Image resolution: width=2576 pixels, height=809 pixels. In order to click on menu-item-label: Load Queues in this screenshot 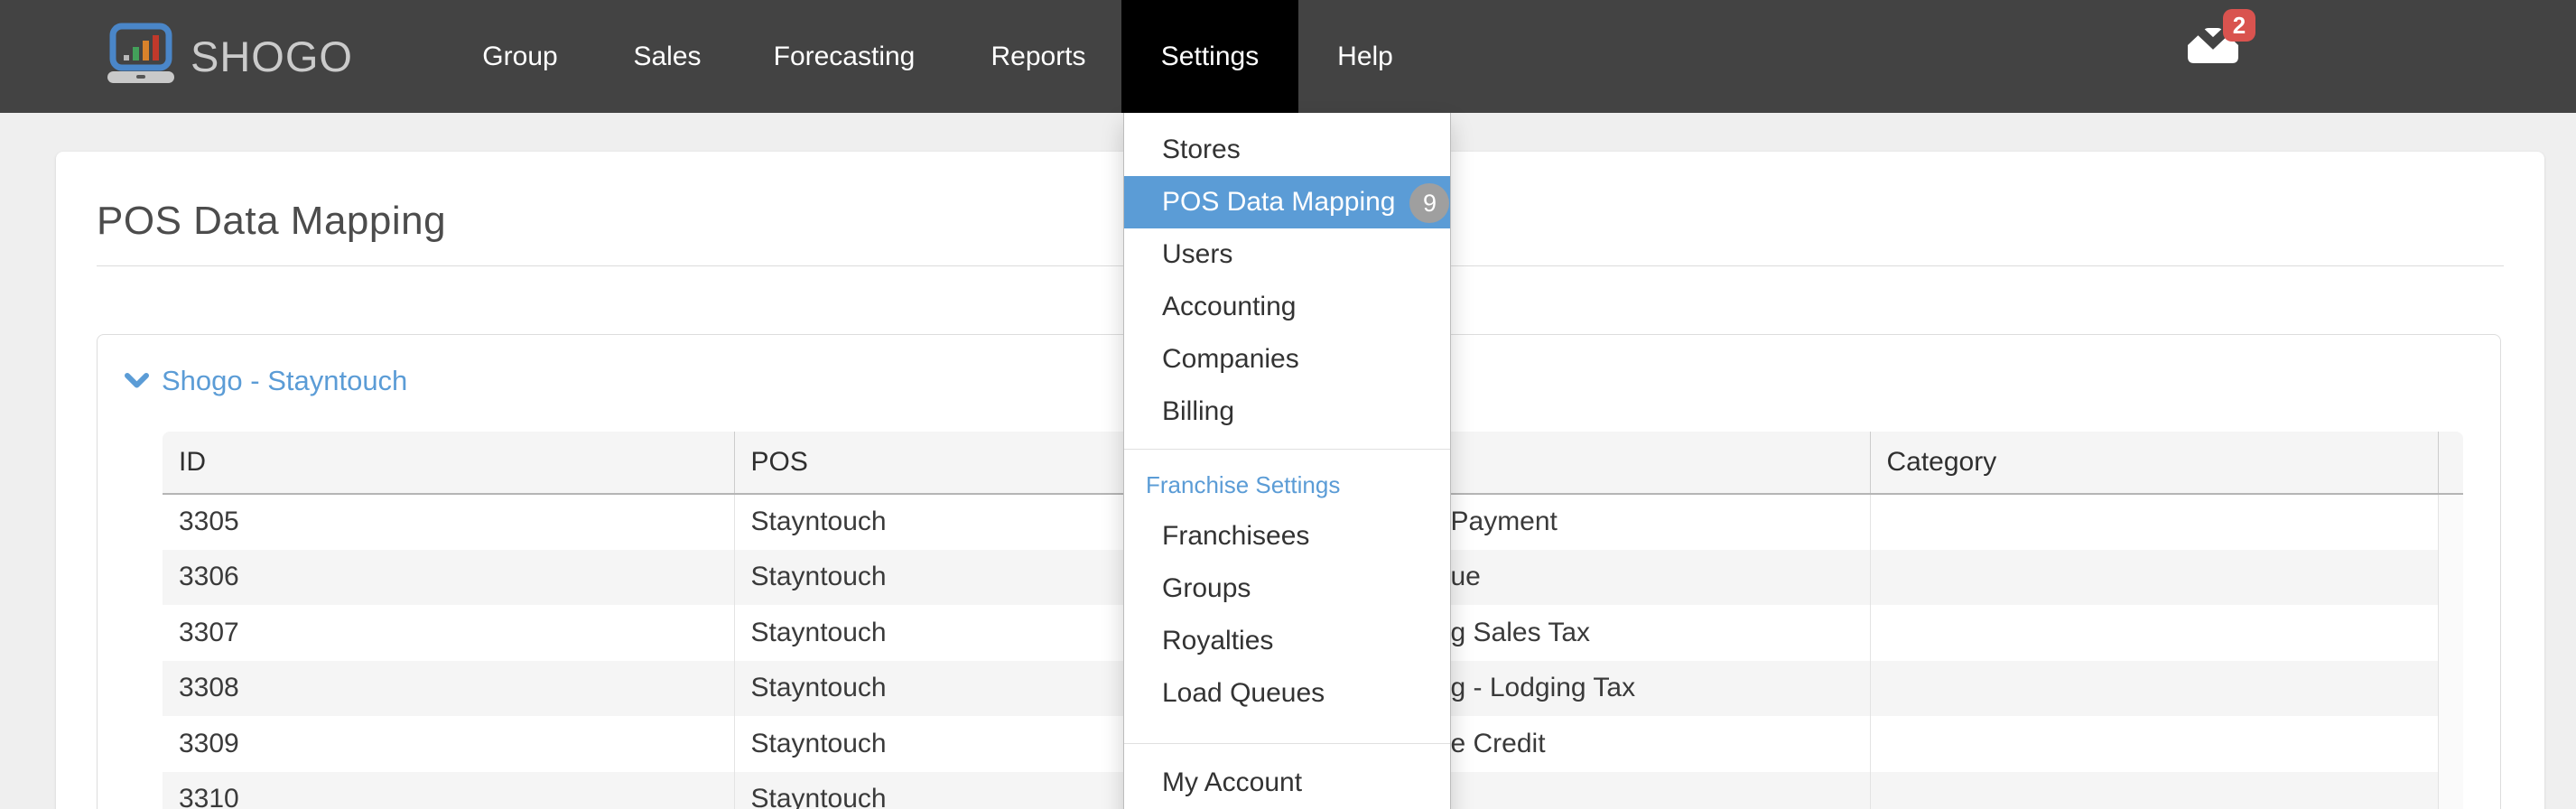, I will do `click(1243, 693)`.